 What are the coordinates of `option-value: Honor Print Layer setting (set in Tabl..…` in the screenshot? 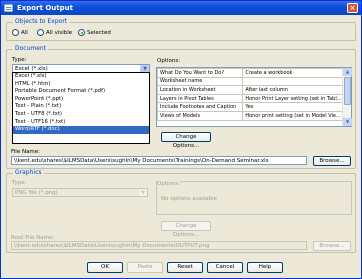 It's located at (292, 98).